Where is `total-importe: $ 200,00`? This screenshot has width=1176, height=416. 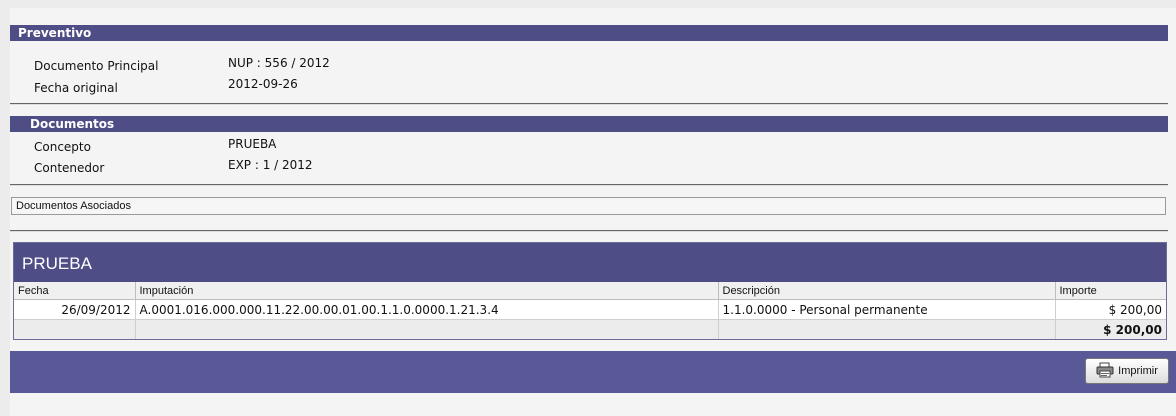 total-importe: $ 200,00 is located at coordinates (1110, 329).